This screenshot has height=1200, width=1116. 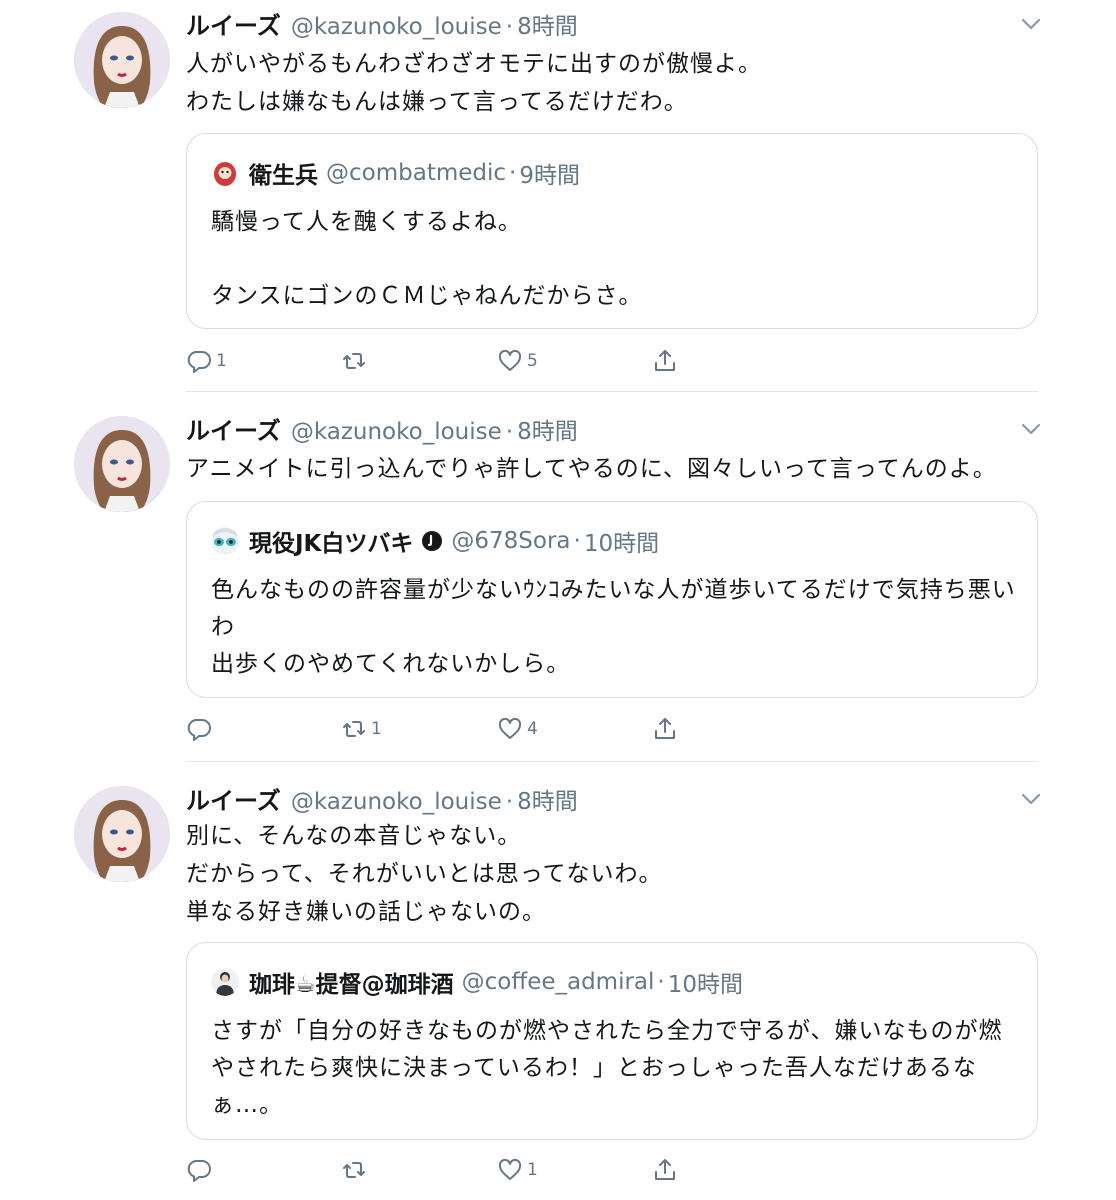 I want to click on like-count: 1, so click(x=532, y=1170).